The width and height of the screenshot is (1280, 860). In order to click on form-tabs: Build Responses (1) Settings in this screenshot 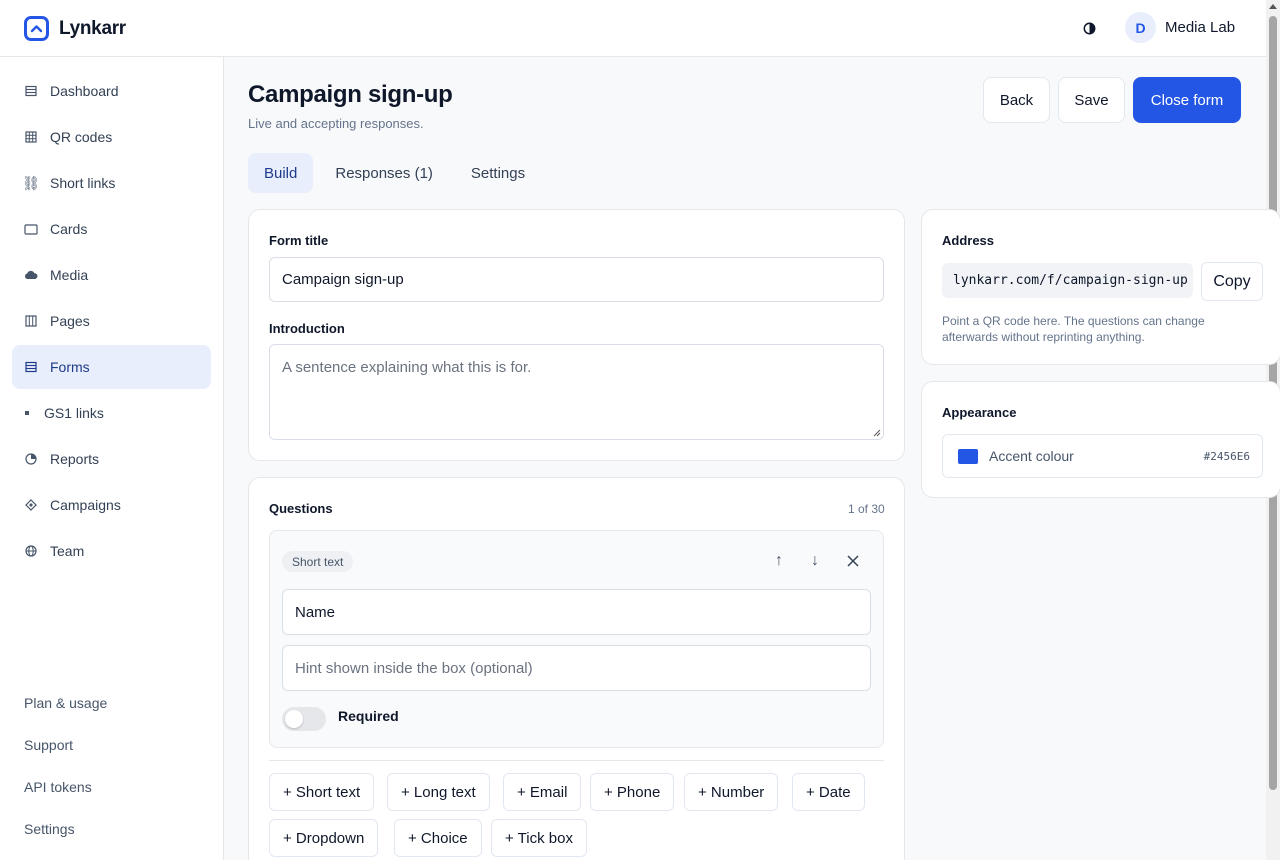, I will do `click(394, 173)`.